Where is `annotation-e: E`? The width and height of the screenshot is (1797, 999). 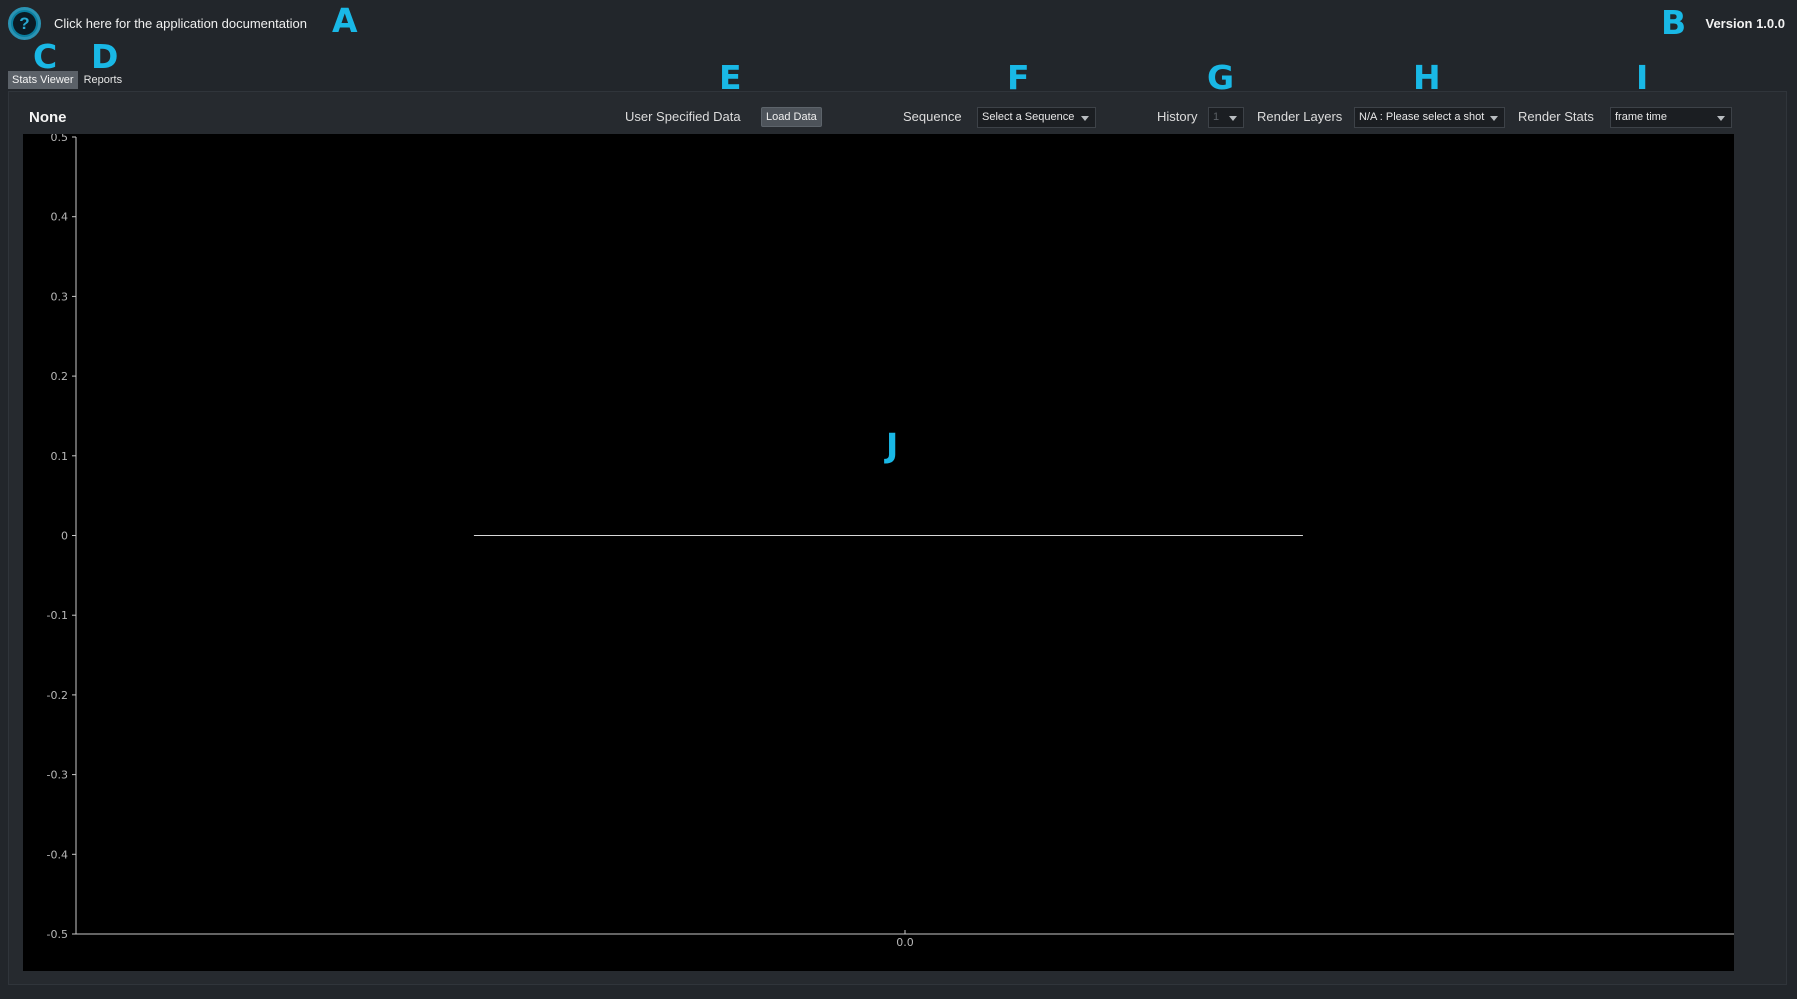
annotation-e: E is located at coordinates (730, 77).